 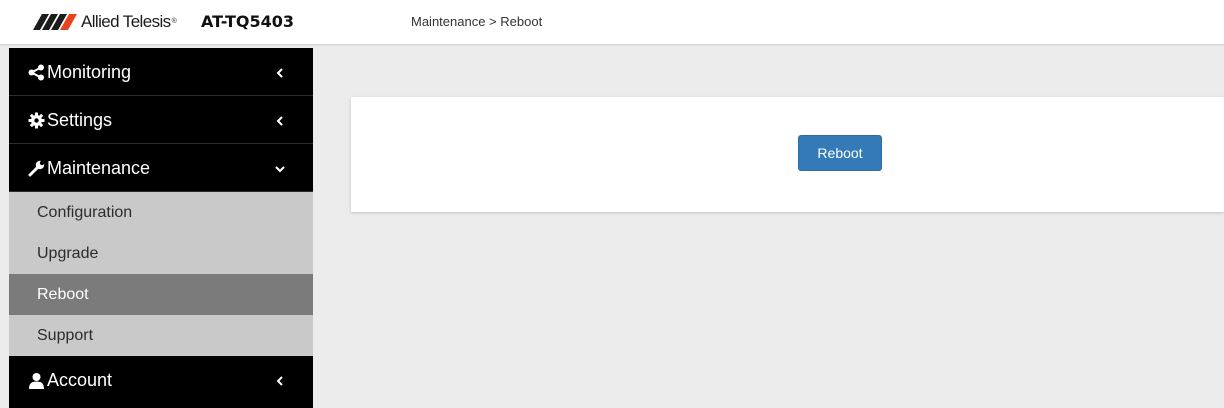 What do you see at coordinates (161, 253) in the screenshot?
I see `submenu-item-upgrade: Upgrade` at bounding box center [161, 253].